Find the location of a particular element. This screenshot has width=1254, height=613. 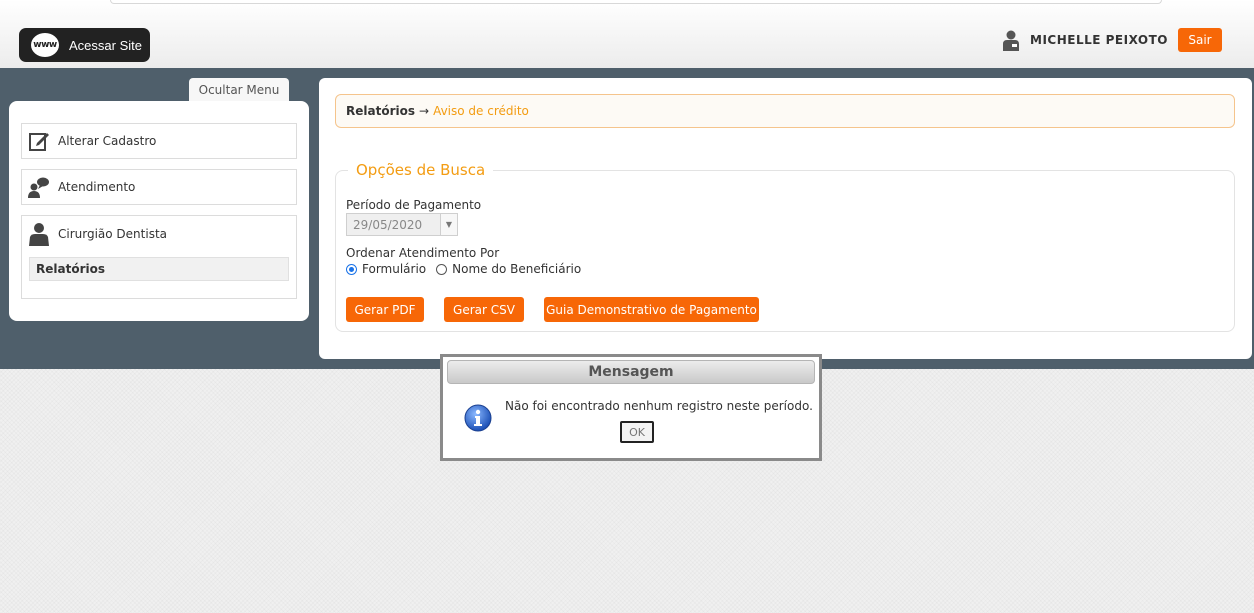

search-options-legend: Opções de Busca is located at coordinates (421, 170).